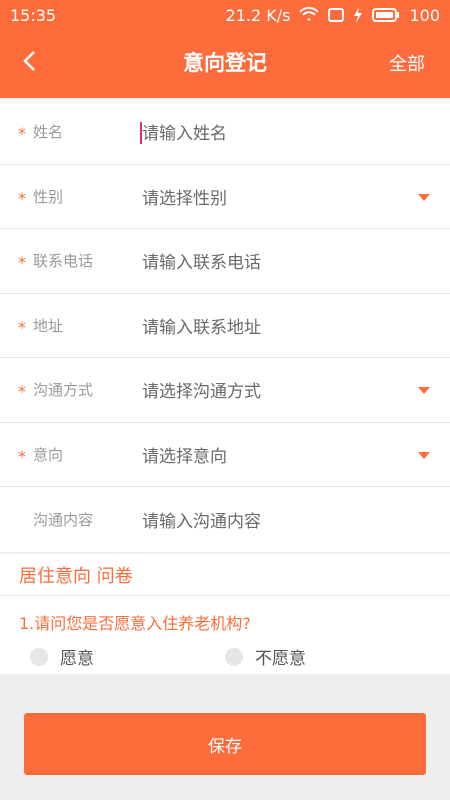 This screenshot has height=800, width=450. I want to click on survey-options: 愿意 不愿意, so click(225, 654).